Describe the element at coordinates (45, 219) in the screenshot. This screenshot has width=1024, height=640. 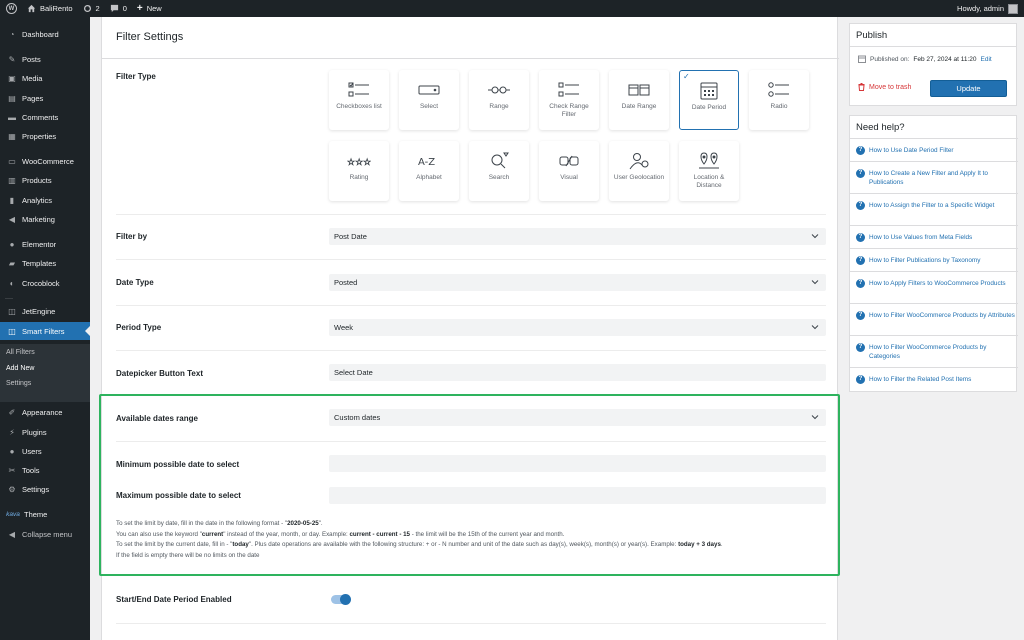
I see `sidebar-item-marketing: ◀ Marketing` at that location.